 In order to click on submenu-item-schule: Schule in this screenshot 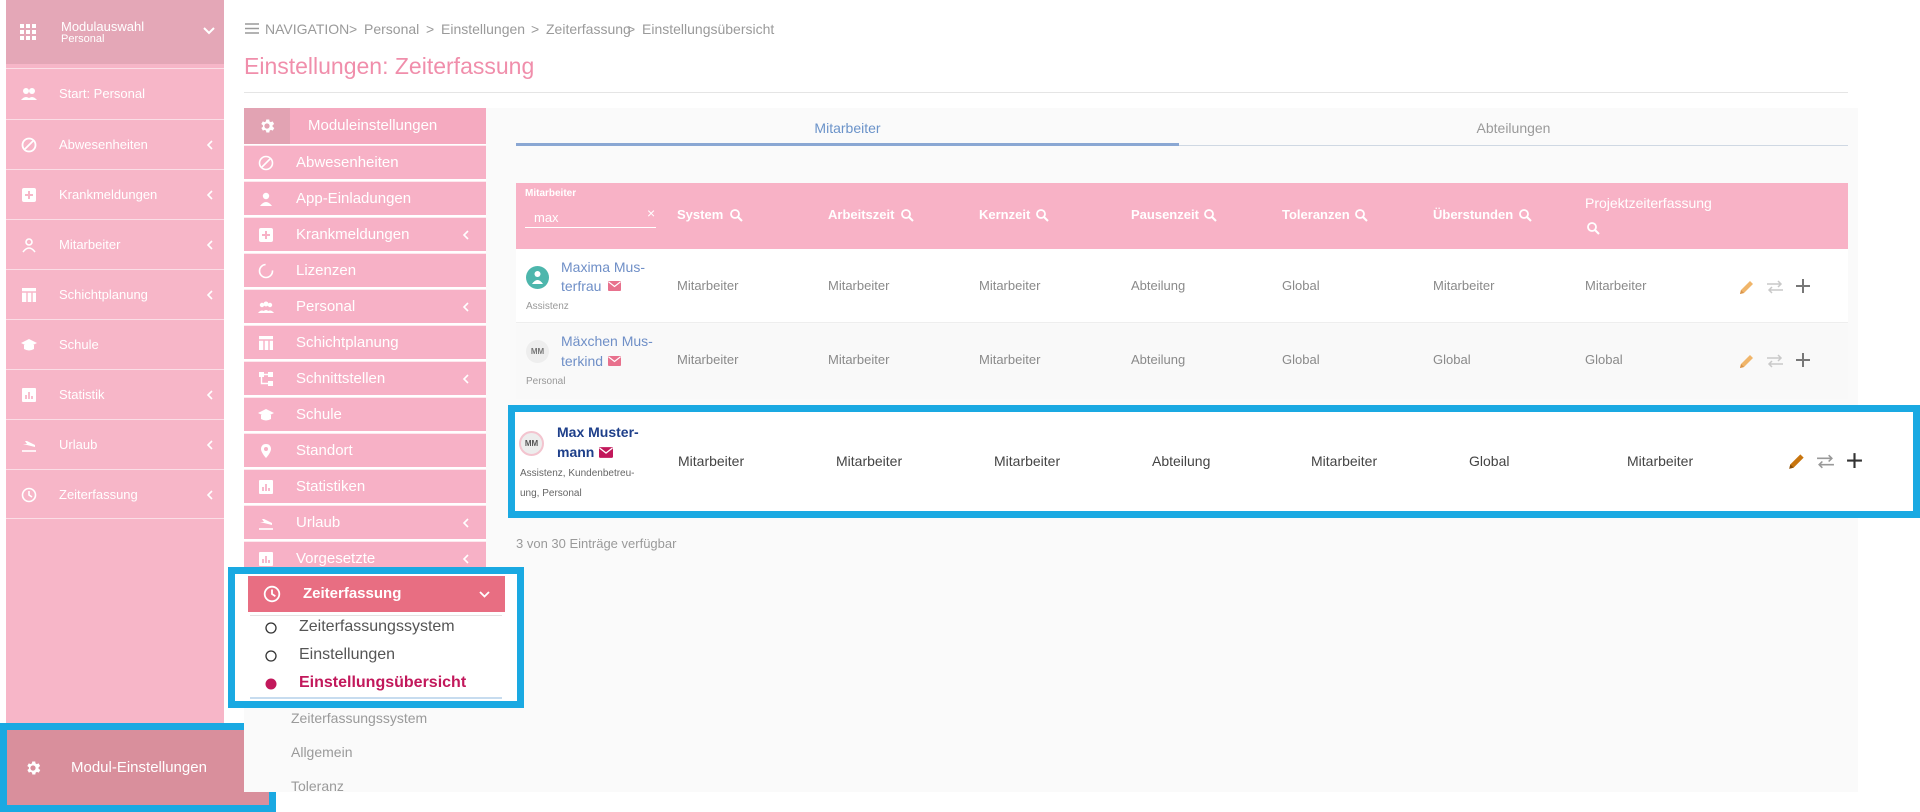, I will do `click(365, 414)`.